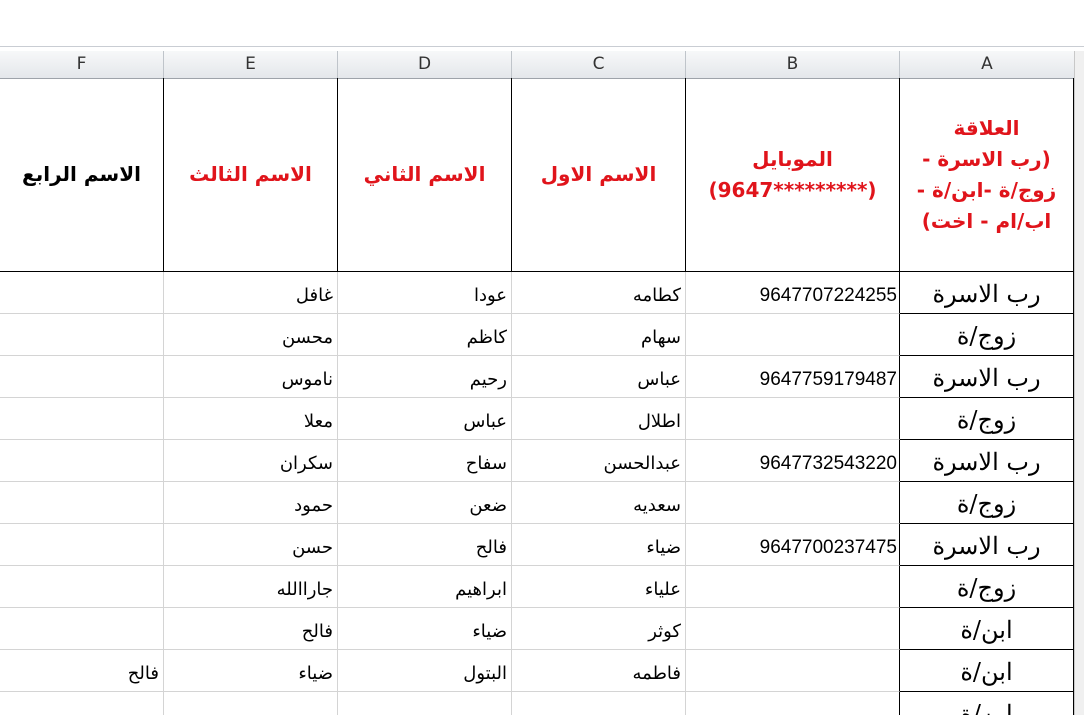 The width and height of the screenshot is (1084, 715). I want to click on header-third-name-text: الاسم الثالث, so click(250, 174).